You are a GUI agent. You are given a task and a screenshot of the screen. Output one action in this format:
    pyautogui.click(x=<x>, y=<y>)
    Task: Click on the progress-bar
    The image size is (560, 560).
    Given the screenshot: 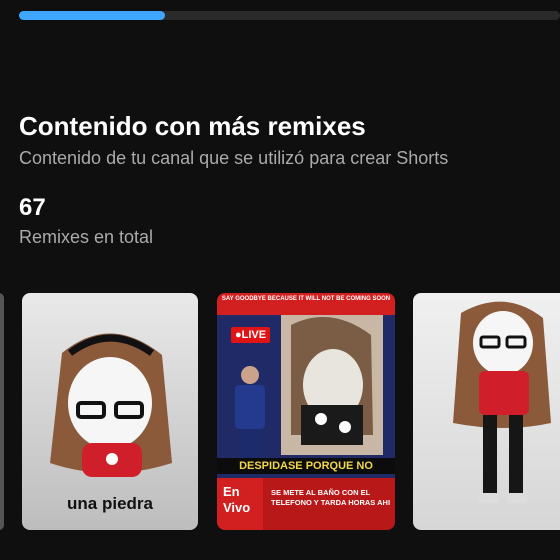 What is the action you would take?
    pyautogui.click(x=289, y=15)
    